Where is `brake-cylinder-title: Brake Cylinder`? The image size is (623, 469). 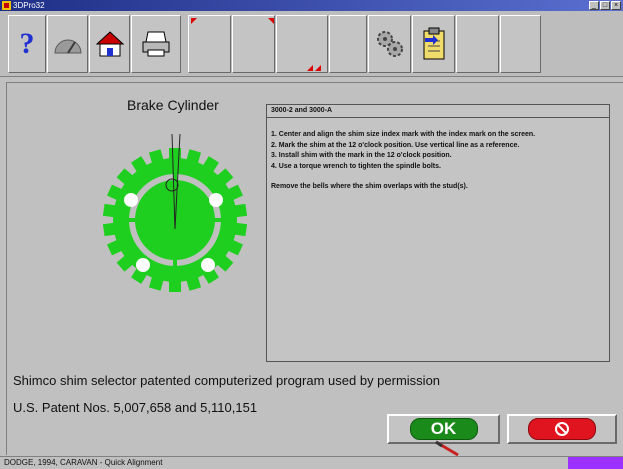 brake-cylinder-title: Brake Cylinder is located at coordinates (173, 105).